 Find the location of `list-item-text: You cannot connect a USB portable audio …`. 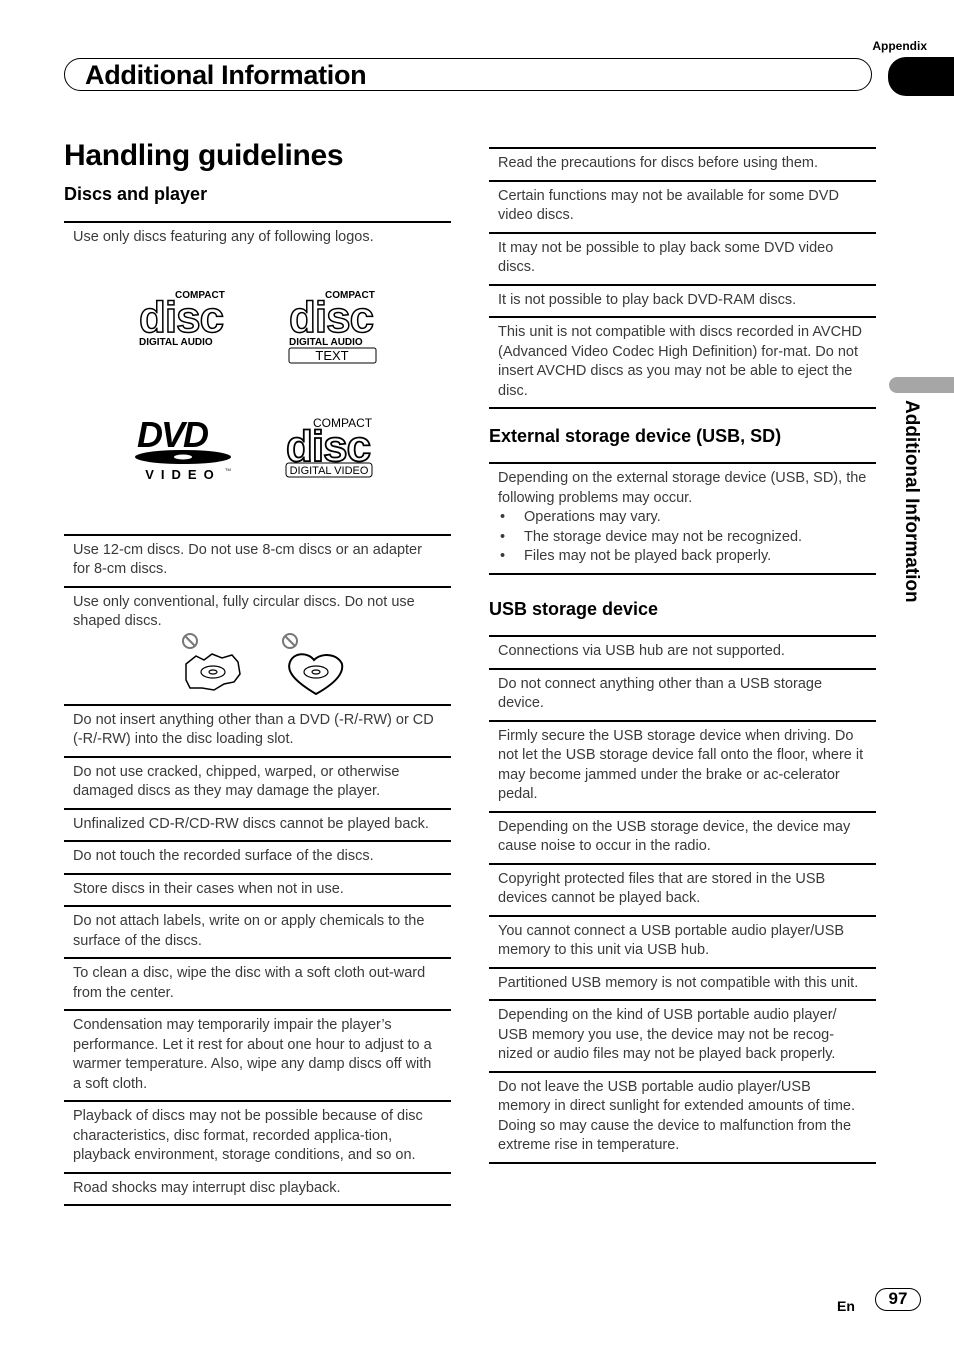

list-item-text: You cannot connect a USB portable audio … is located at coordinates (671, 940).